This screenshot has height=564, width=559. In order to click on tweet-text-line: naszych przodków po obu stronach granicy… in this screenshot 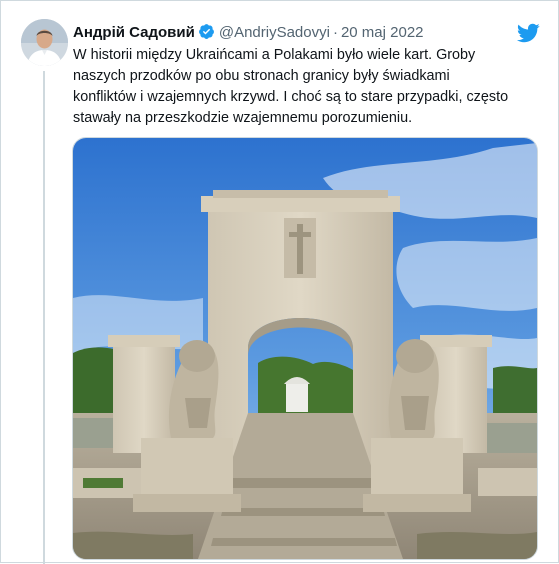, I will do `click(261, 76)`.